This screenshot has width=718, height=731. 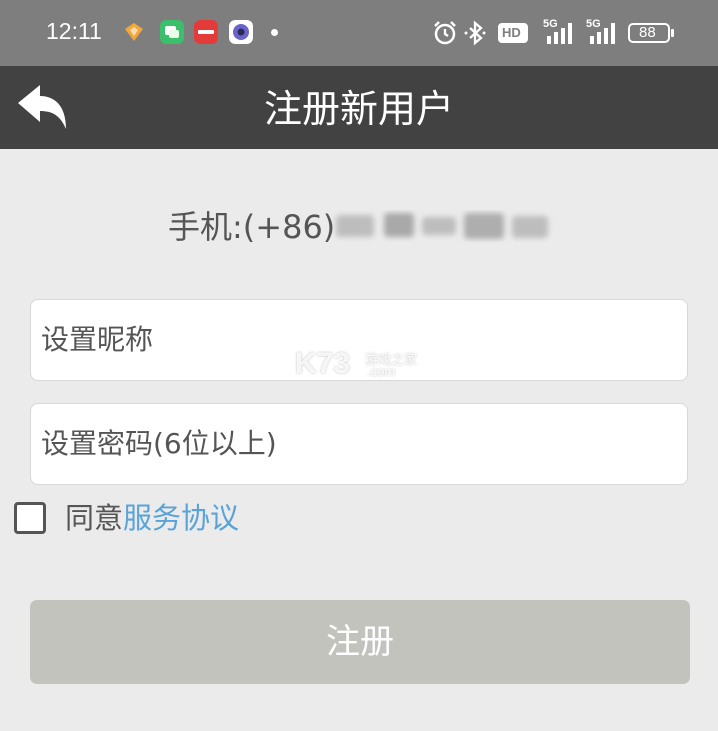 What do you see at coordinates (134, 32) in the screenshot?
I see `app-notification-icon` at bounding box center [134, 32].